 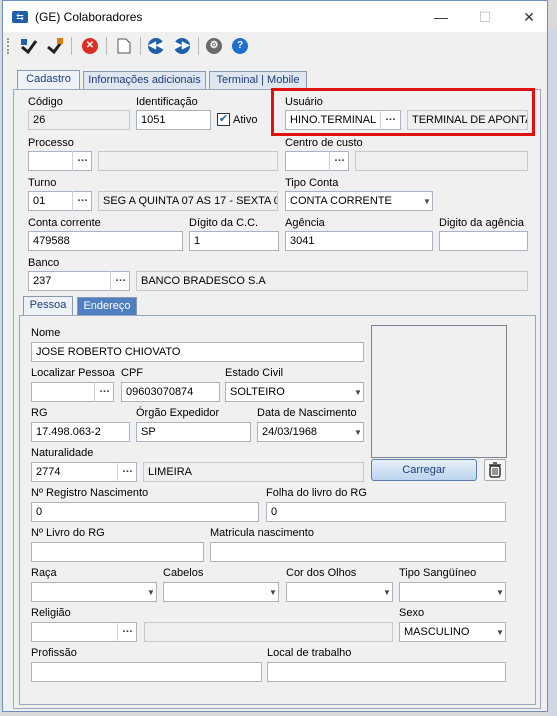 What do you see at coordinates (339, 592) in the screenshot?
I see `cor-olhos-select` at bounding box center [339, 592].